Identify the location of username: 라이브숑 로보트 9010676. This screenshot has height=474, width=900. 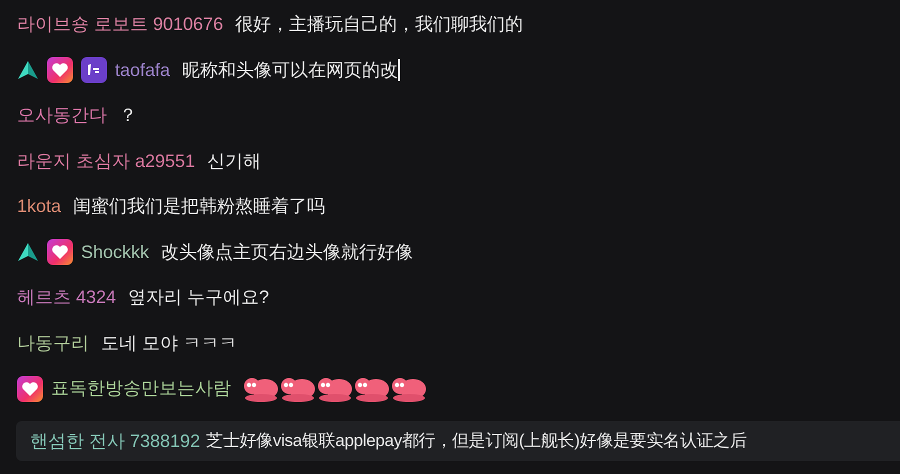
(120, 24).